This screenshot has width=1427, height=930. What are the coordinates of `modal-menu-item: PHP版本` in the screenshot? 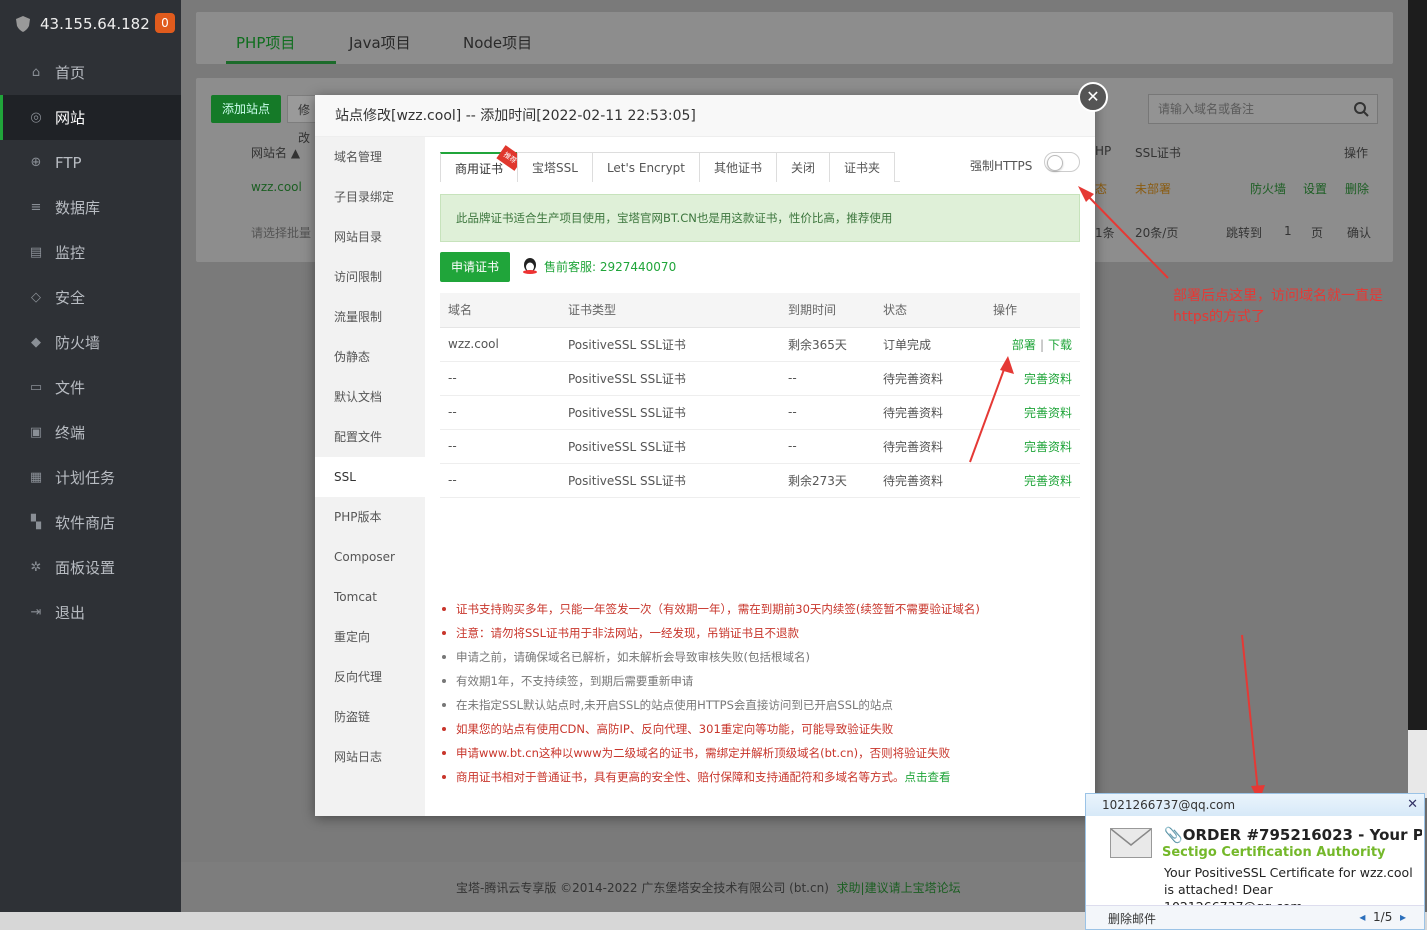 It's located at (370, 517).